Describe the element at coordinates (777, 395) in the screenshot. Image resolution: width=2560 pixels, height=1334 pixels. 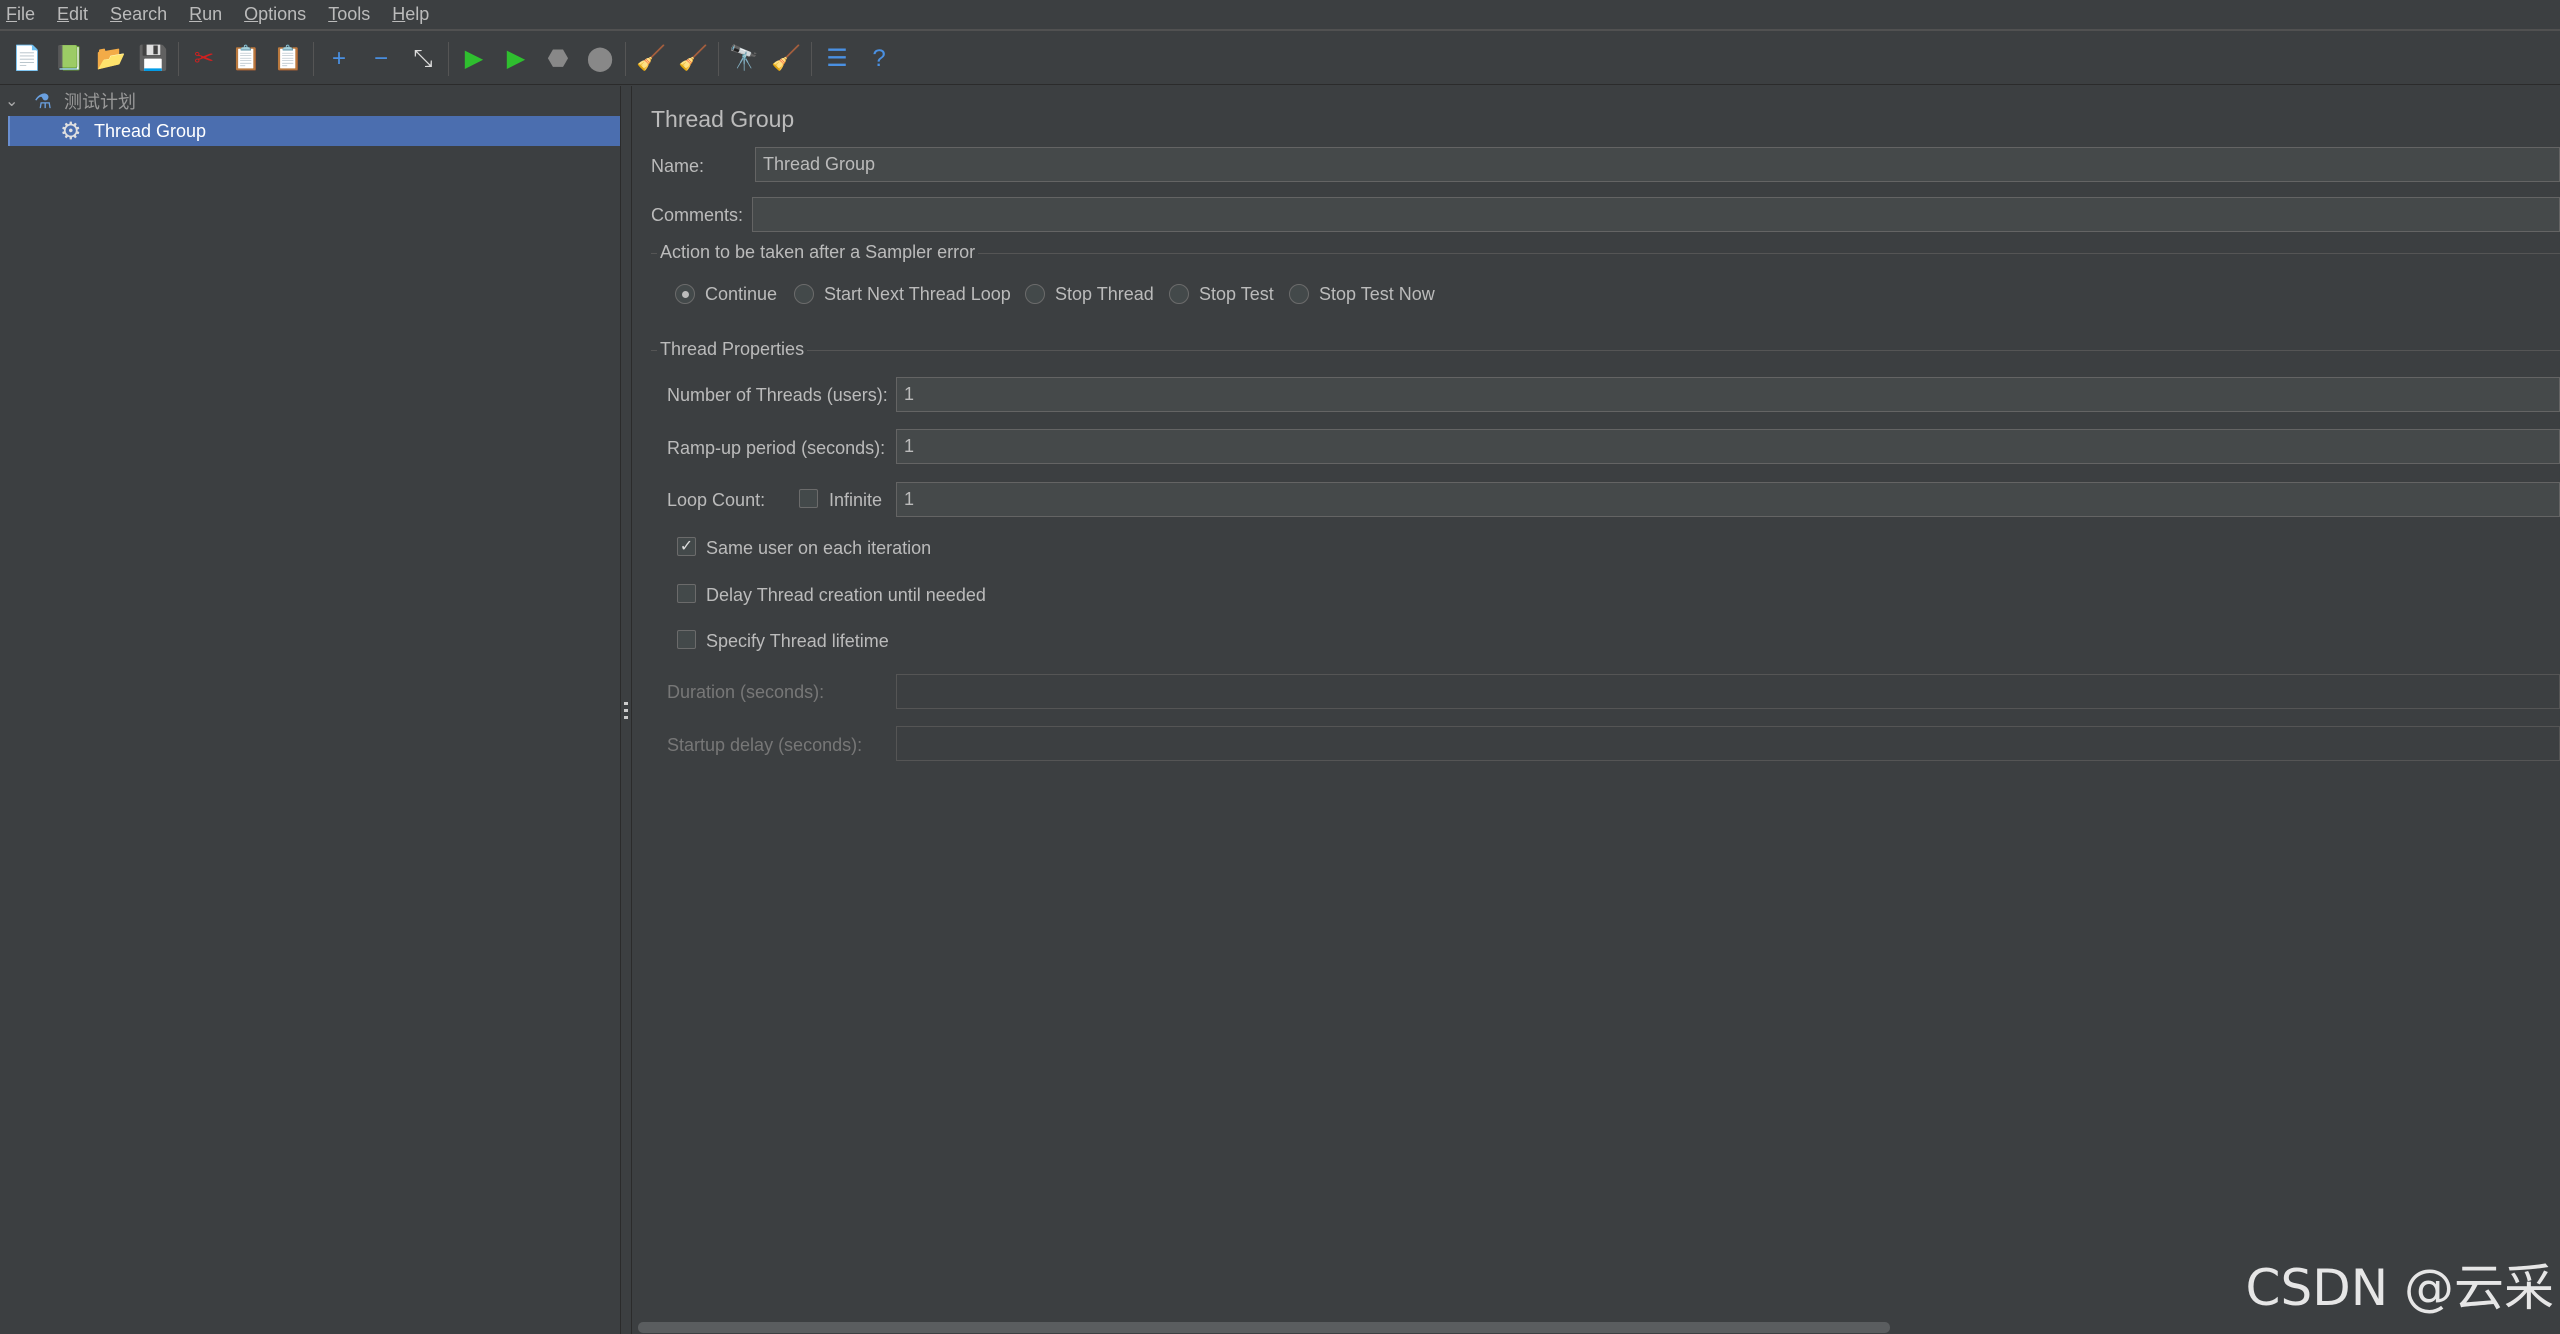
I see `threads-label: Number of Threads (users):` at that location.